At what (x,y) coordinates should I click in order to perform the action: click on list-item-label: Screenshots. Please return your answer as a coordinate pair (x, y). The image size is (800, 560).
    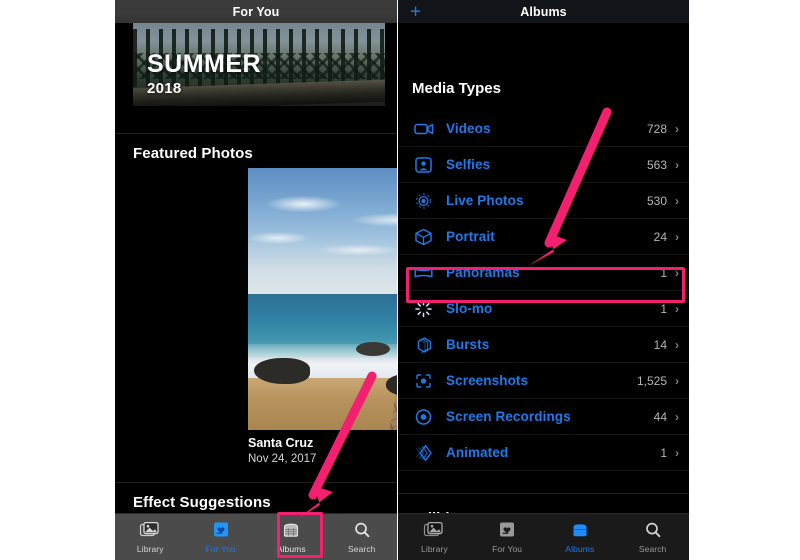
    Looking at the image, I should click on (487, 380).